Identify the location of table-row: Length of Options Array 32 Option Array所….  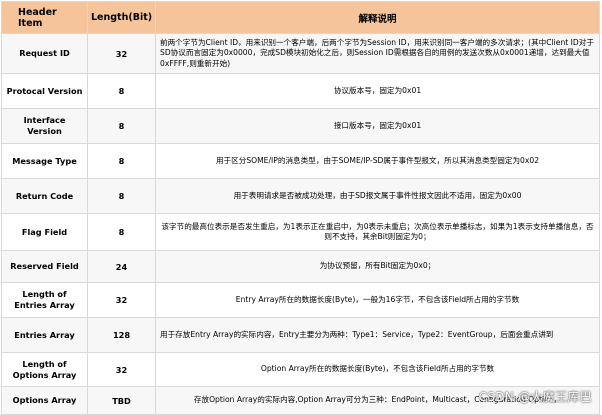
(300, 369).